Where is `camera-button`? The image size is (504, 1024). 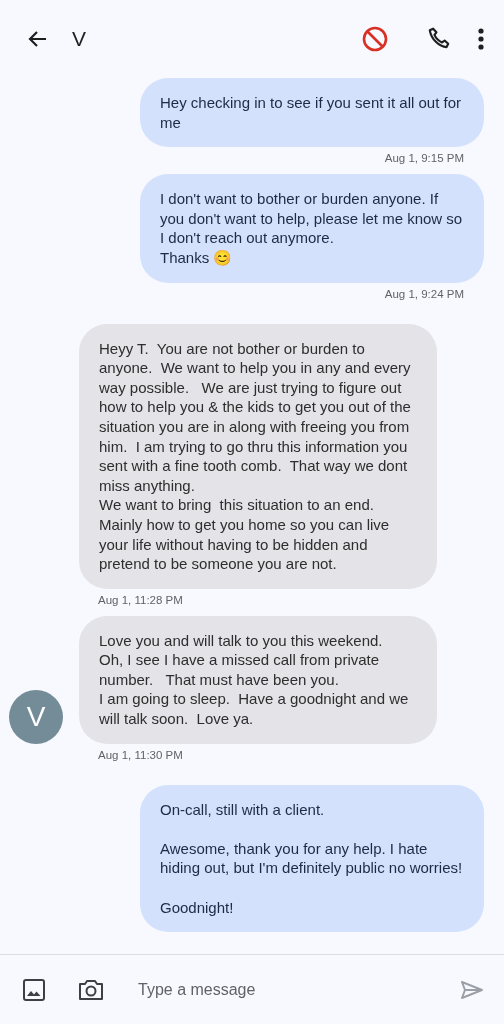
camera-button is located at coordinates (91, 989).